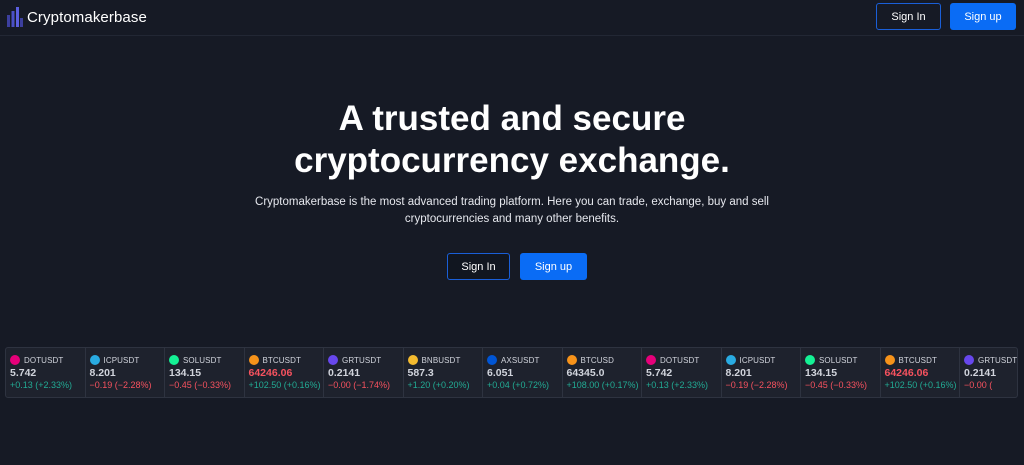  What do you see at coordinates (520, 360) in the screenshot?
I see `ticker-symbol: AXSUSDT` at bounding box center [520, 360].